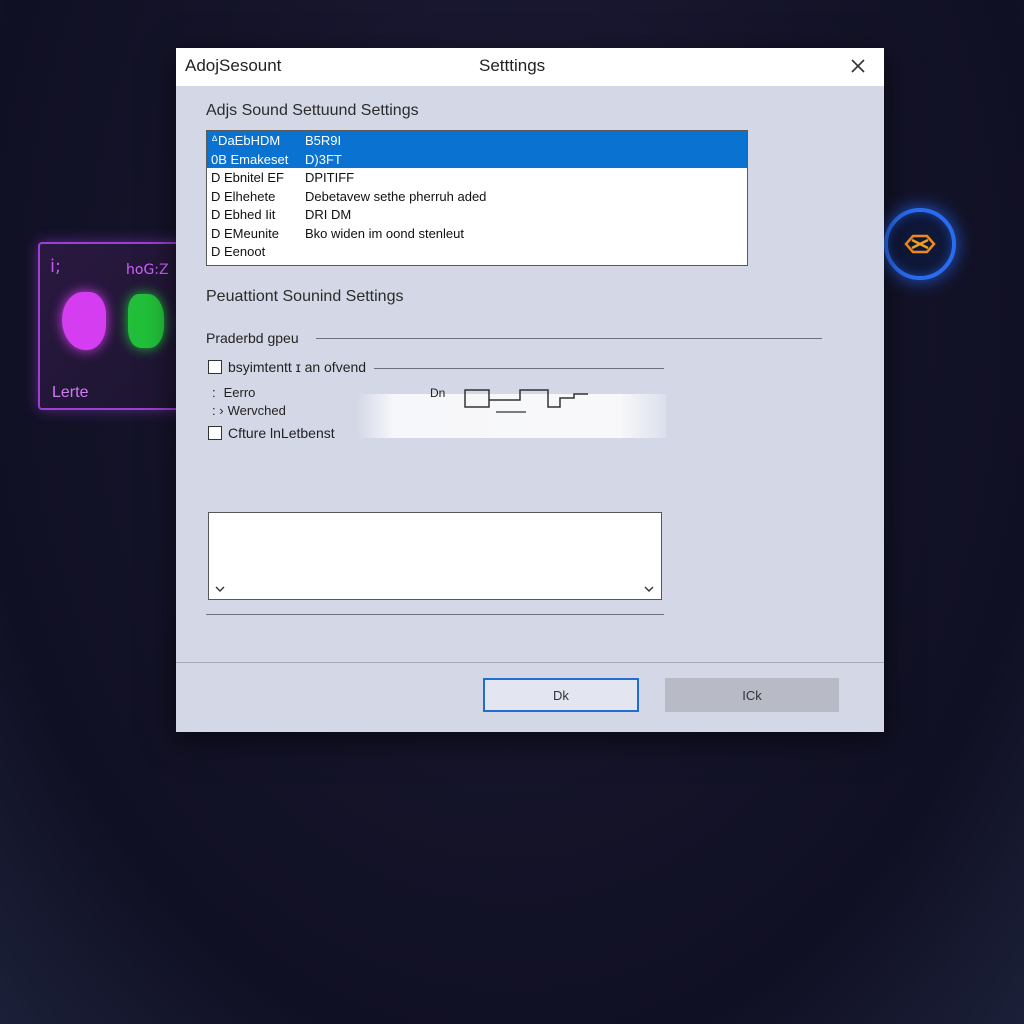 This screenshot has width=1024, height=1024. I want to click on checkbox-divider, so click(519, 368).